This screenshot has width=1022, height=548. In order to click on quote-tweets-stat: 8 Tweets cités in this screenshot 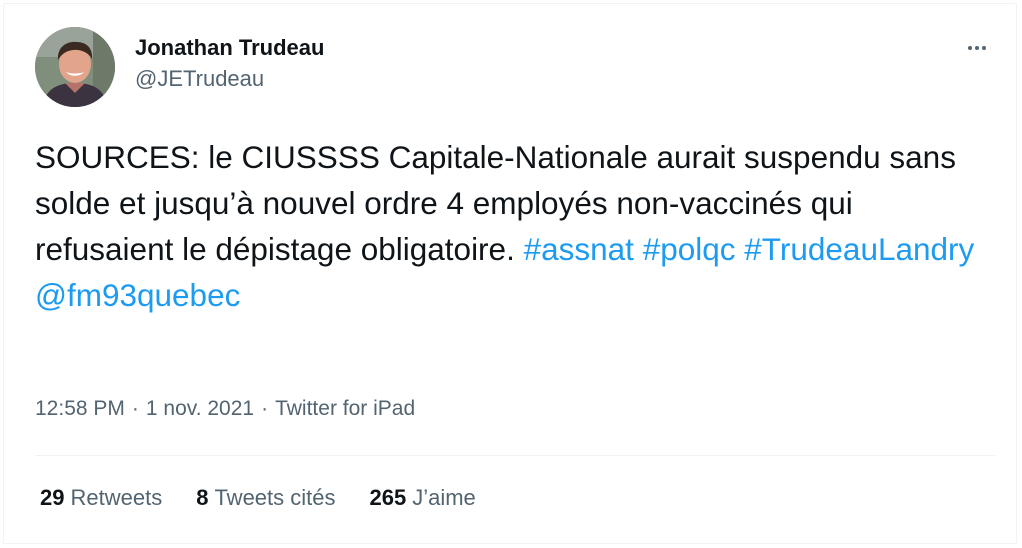, I will do `click(265, 498)`.